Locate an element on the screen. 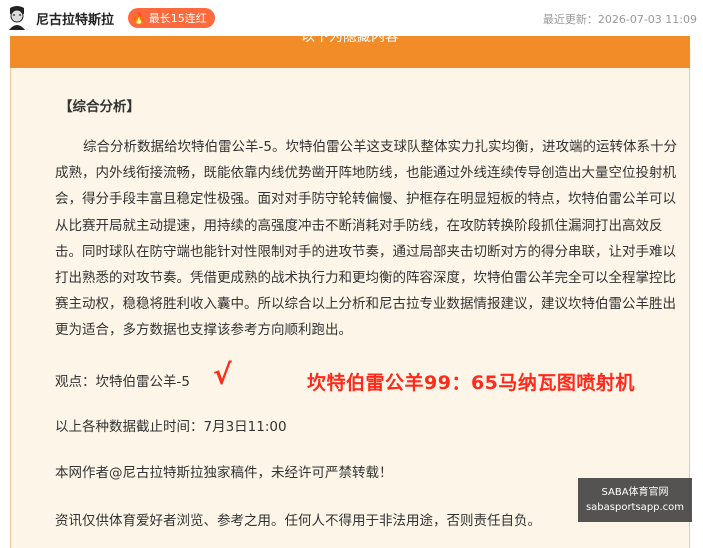 Image resolution: width=703 pixels, height=548 pixels. hidden-content-label: 以下为隐藏内容 is located at coordinates (350, 40).